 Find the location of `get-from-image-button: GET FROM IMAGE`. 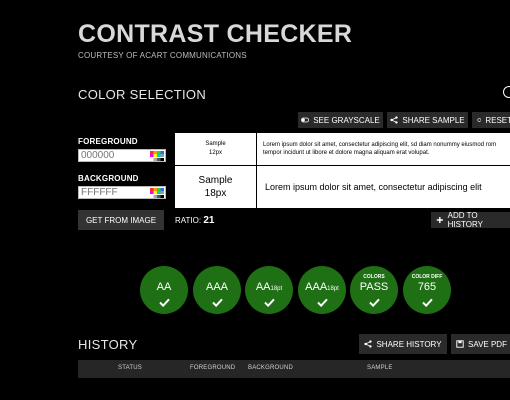

get-from-image-button: GET FROM IMAGE is located at coordinates (121, 220).